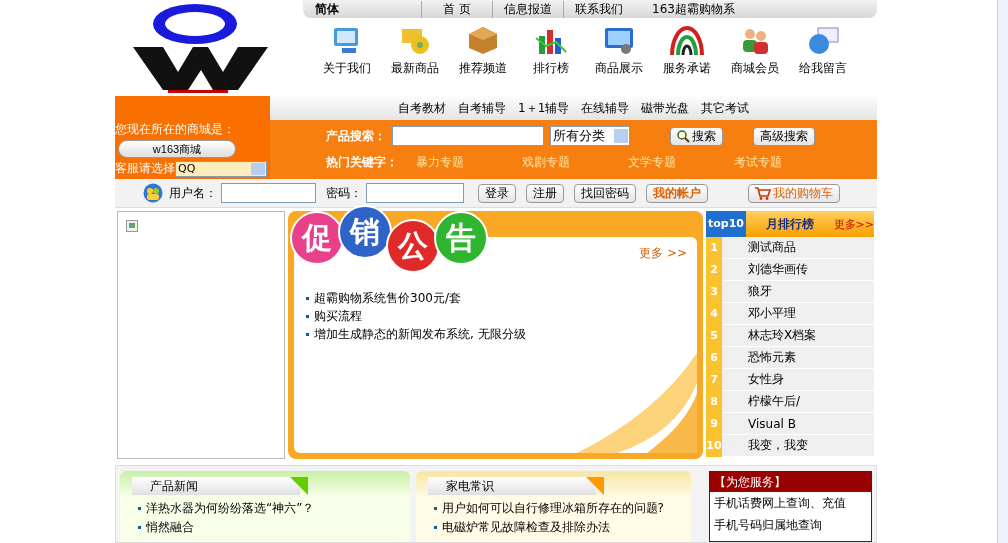 The width and height of the screenshot is (1008, 543). What do you see at coordinates (714, 335) in the screenshot?
I see `rank-number: 5` at bounding box center [714, 335].